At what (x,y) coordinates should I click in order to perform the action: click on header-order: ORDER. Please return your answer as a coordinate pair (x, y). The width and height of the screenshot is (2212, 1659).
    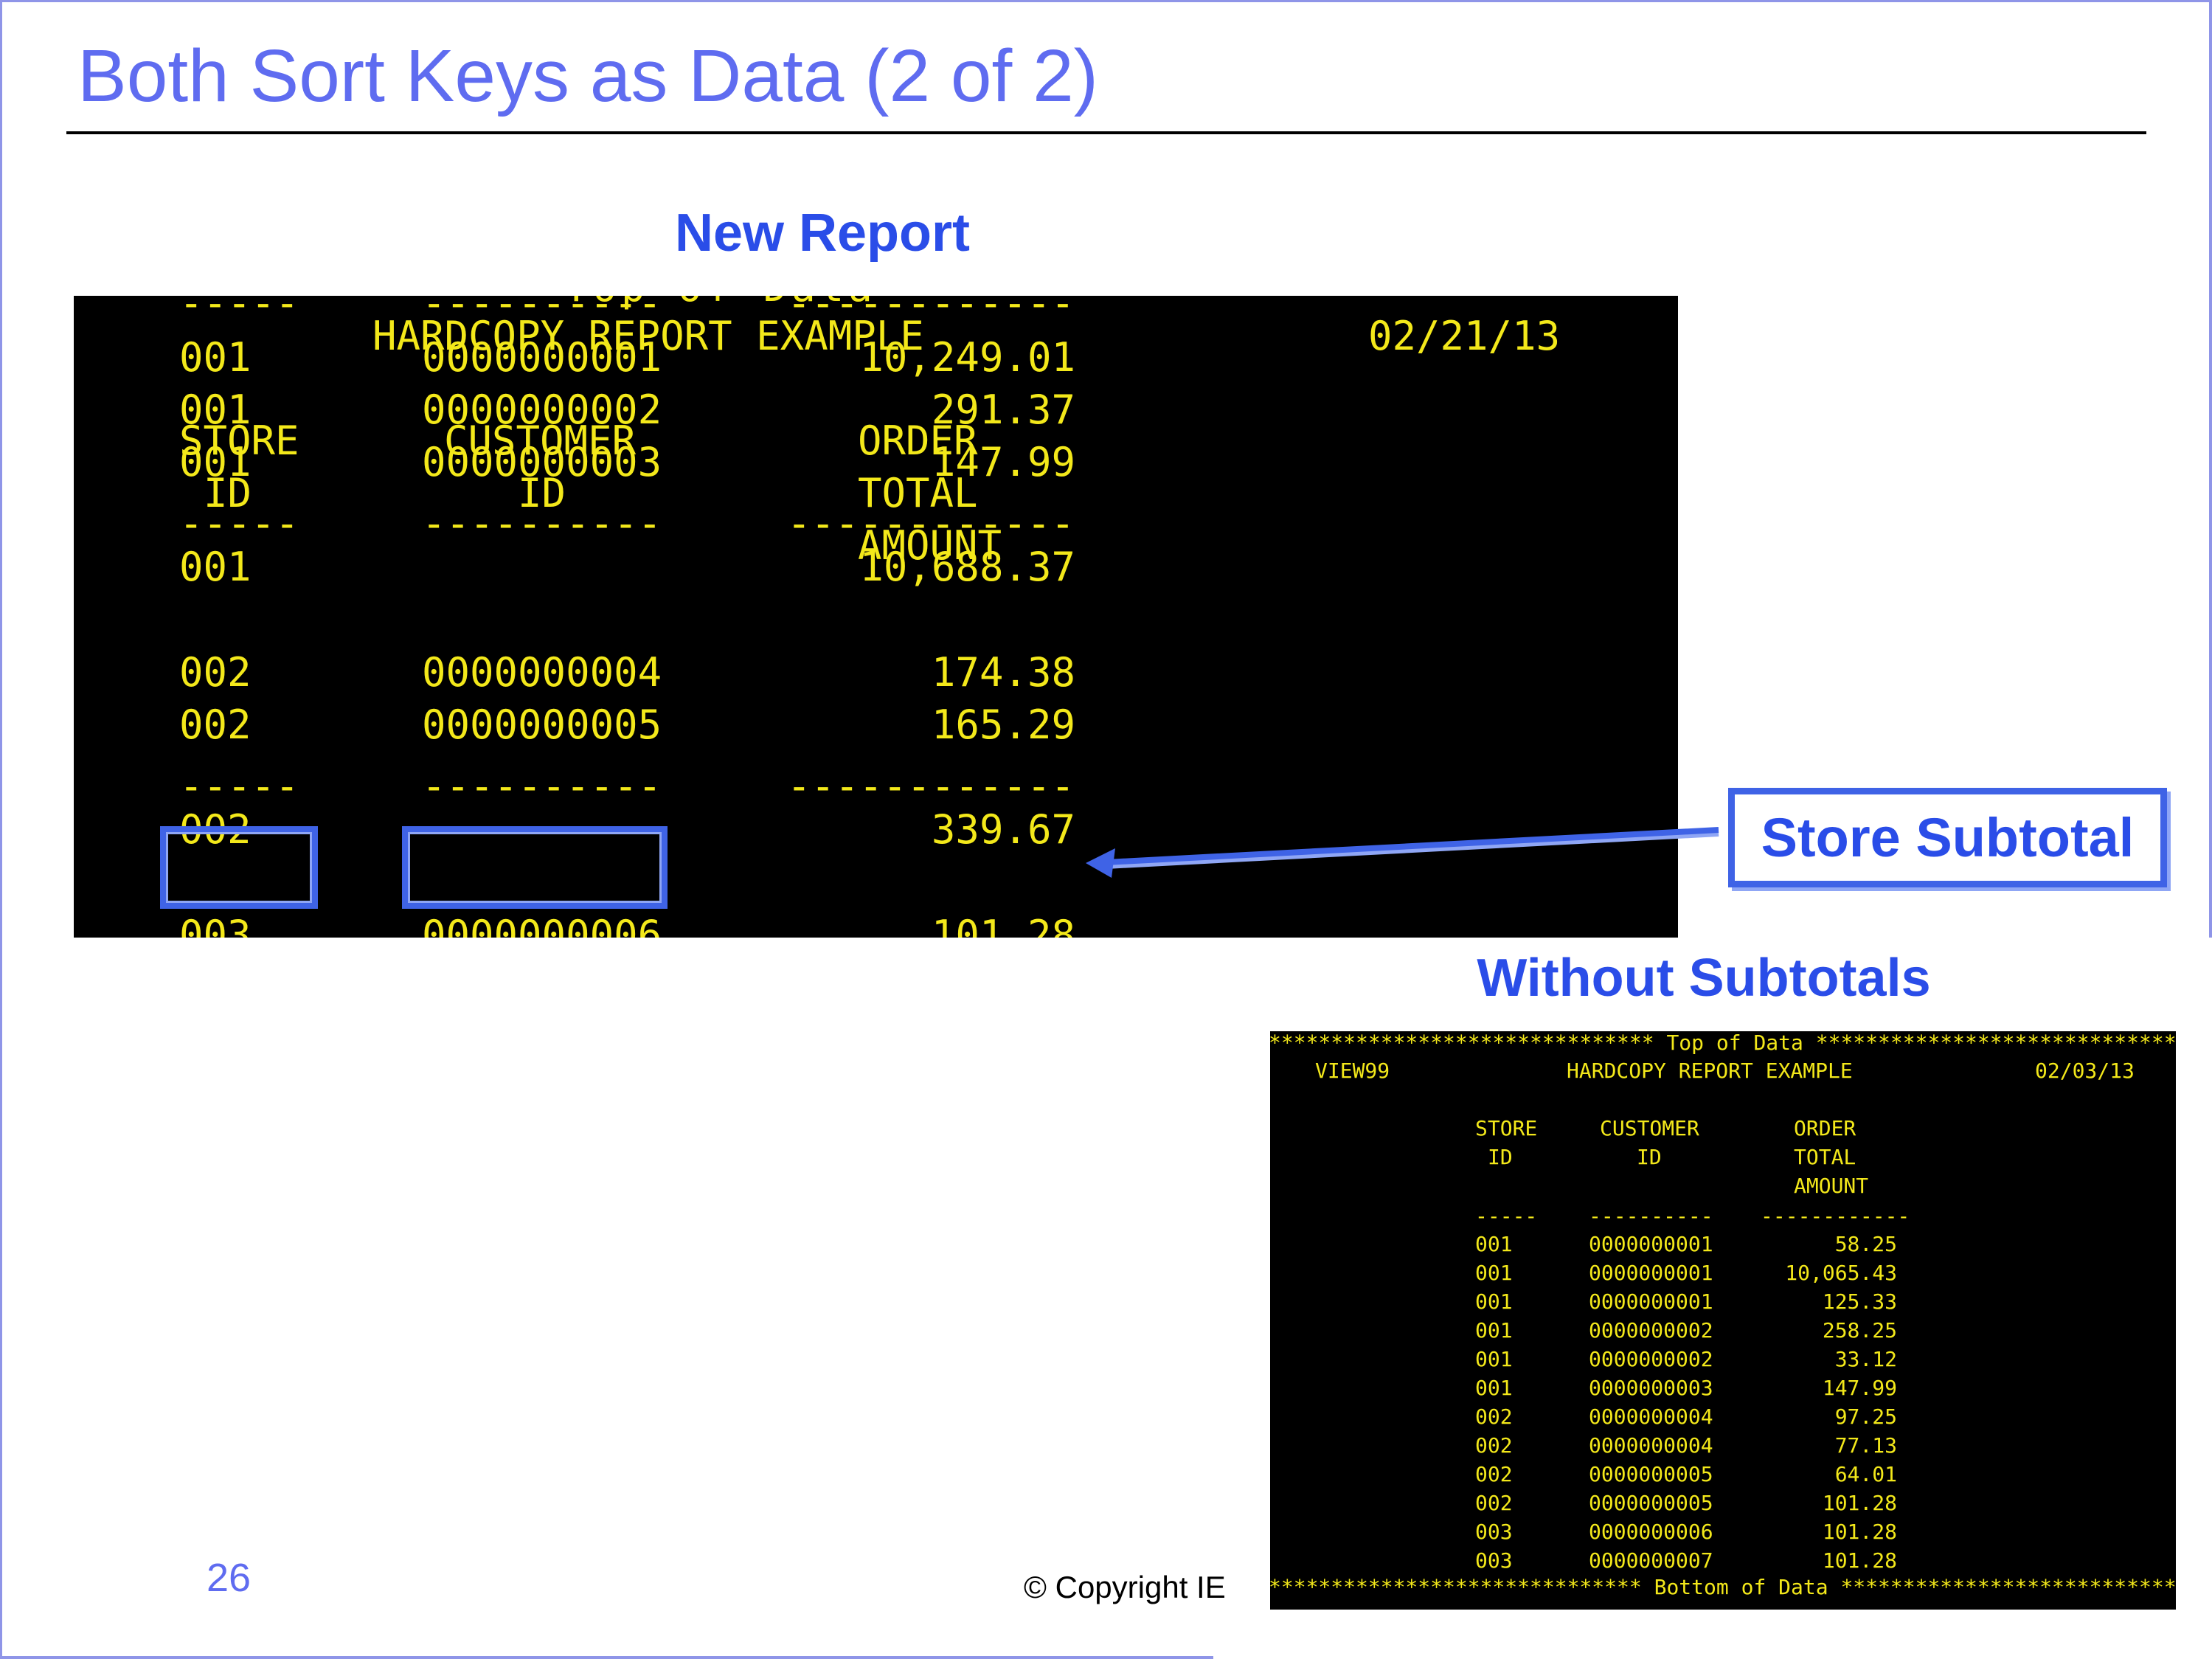
    Looking at the image, I should click on (1825, 1128).